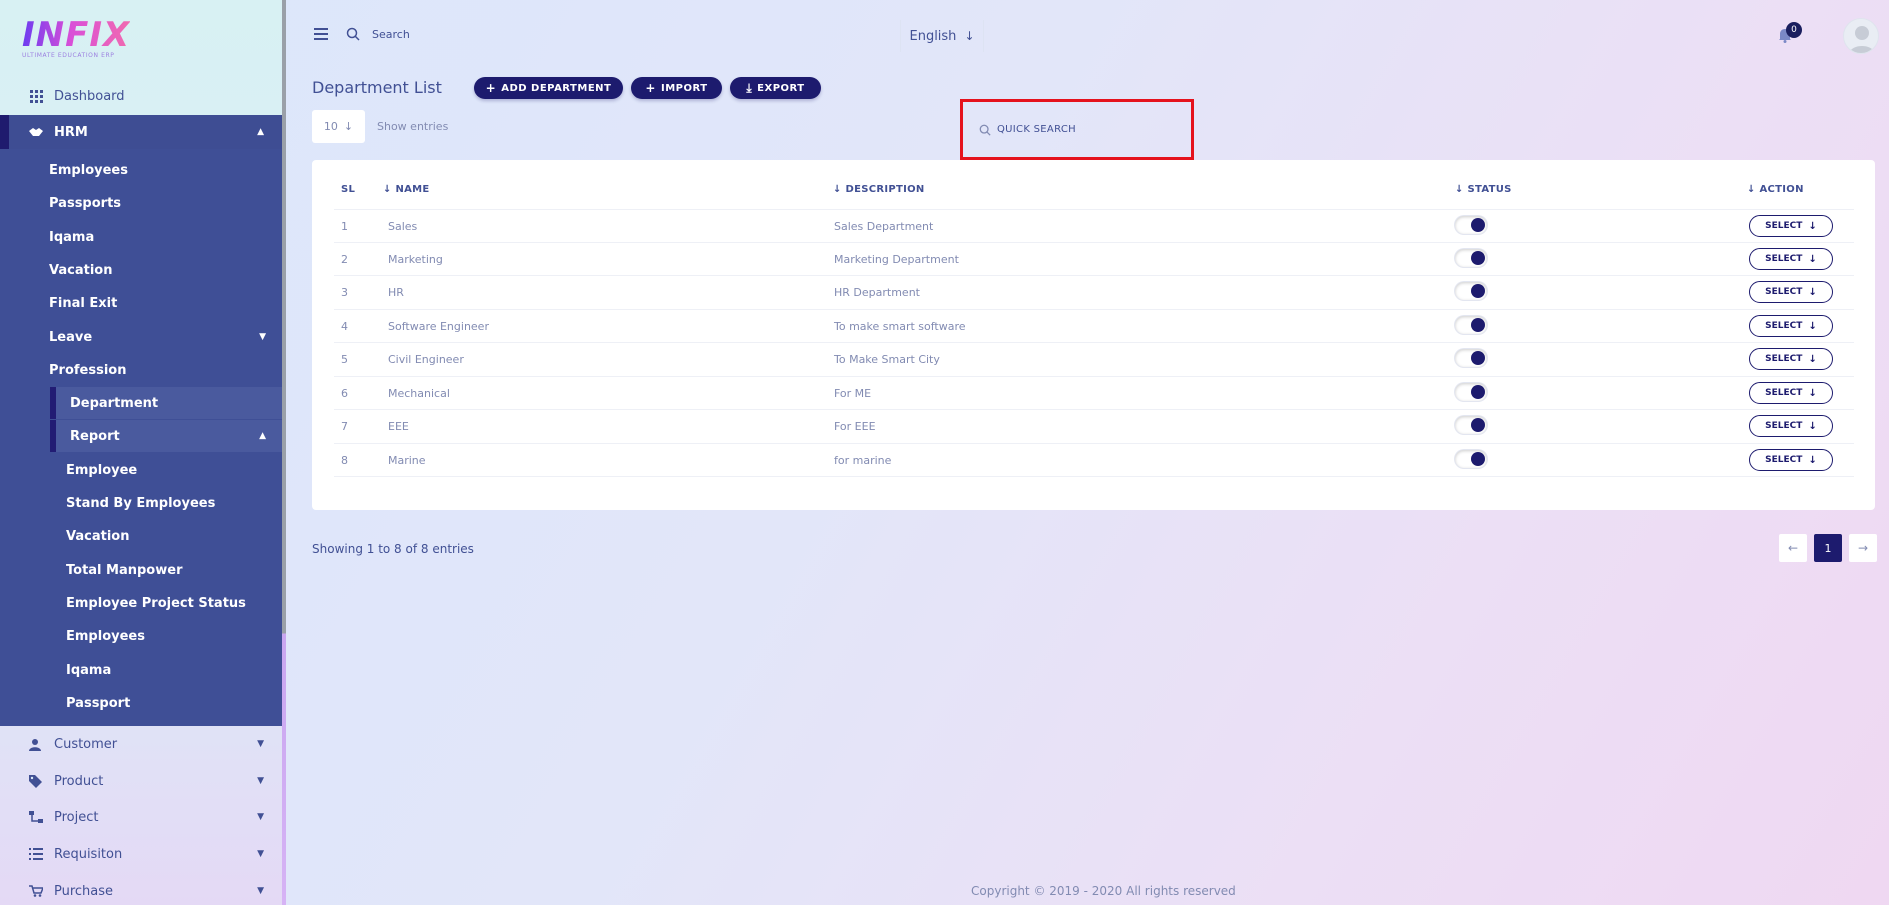 The image size is (1889, 905). What do you see at coordinates (522, 34) in the screenshot?
I see `search-input` at bounding box center [522, 34].